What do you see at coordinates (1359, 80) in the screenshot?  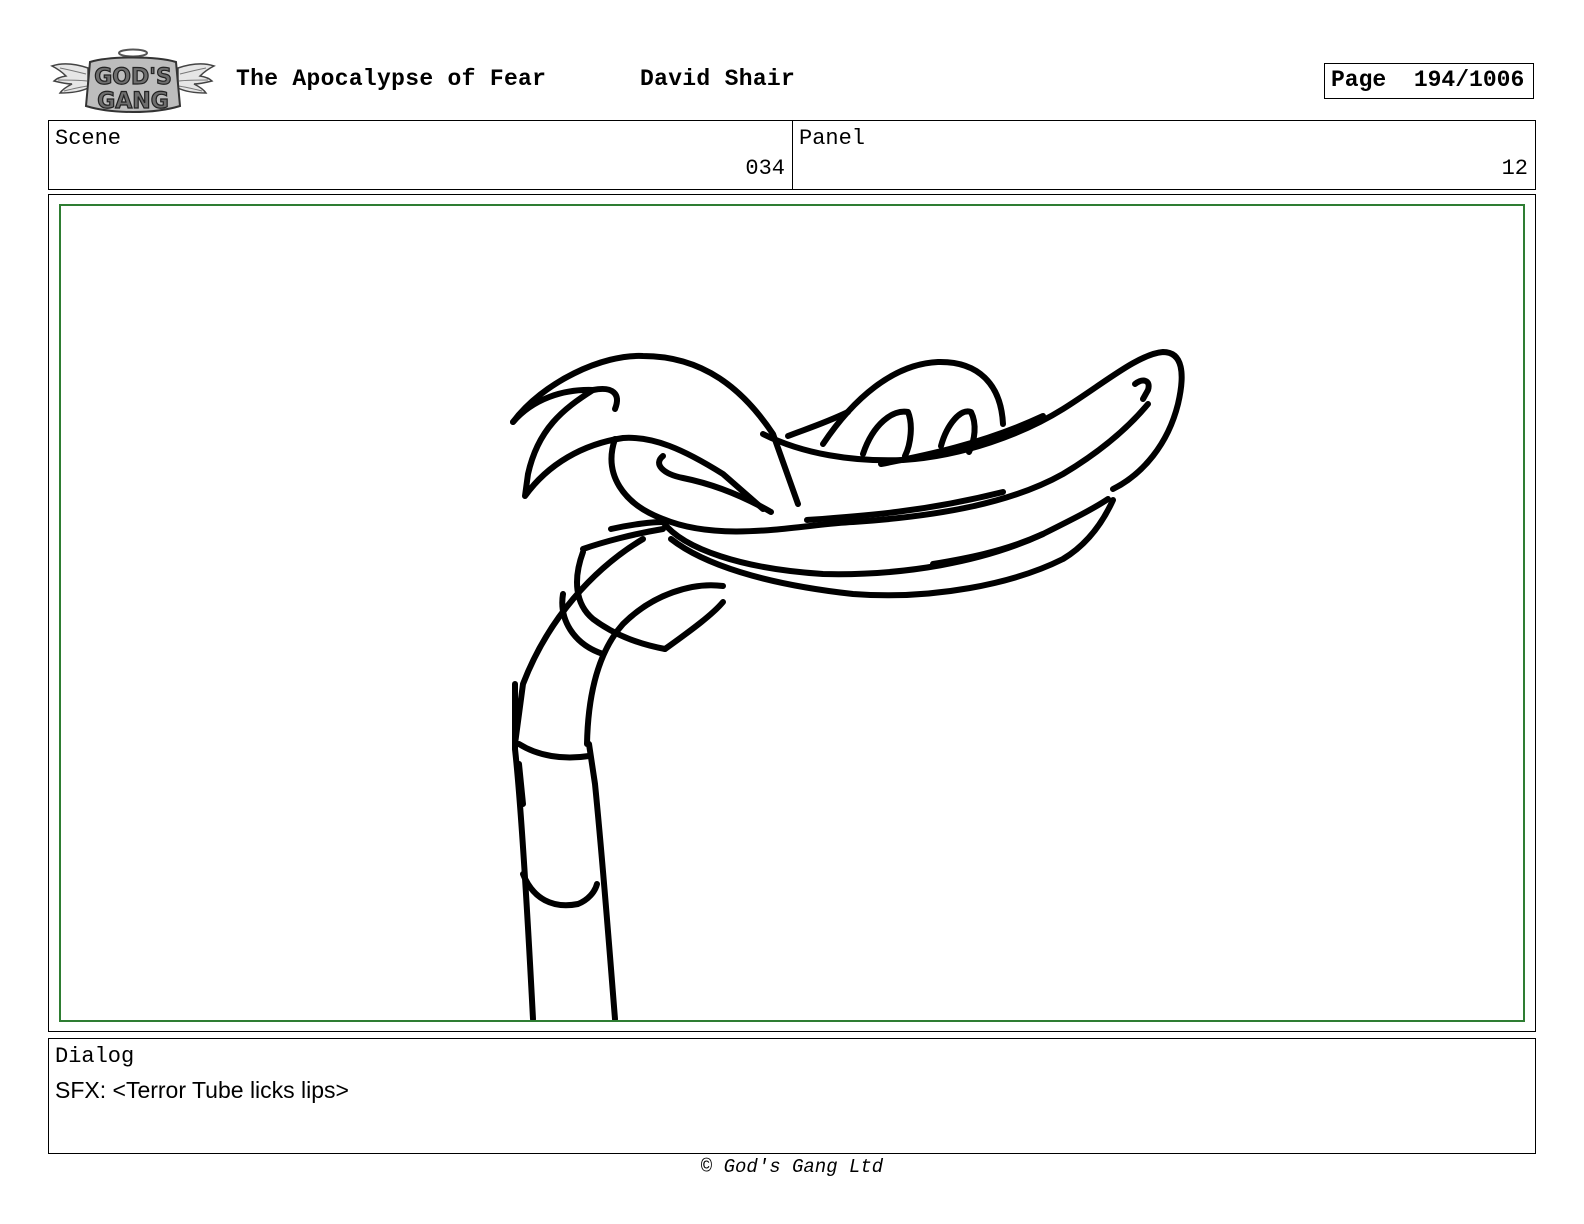 I see `page-label: Page` at bounding box center [1359, 80].